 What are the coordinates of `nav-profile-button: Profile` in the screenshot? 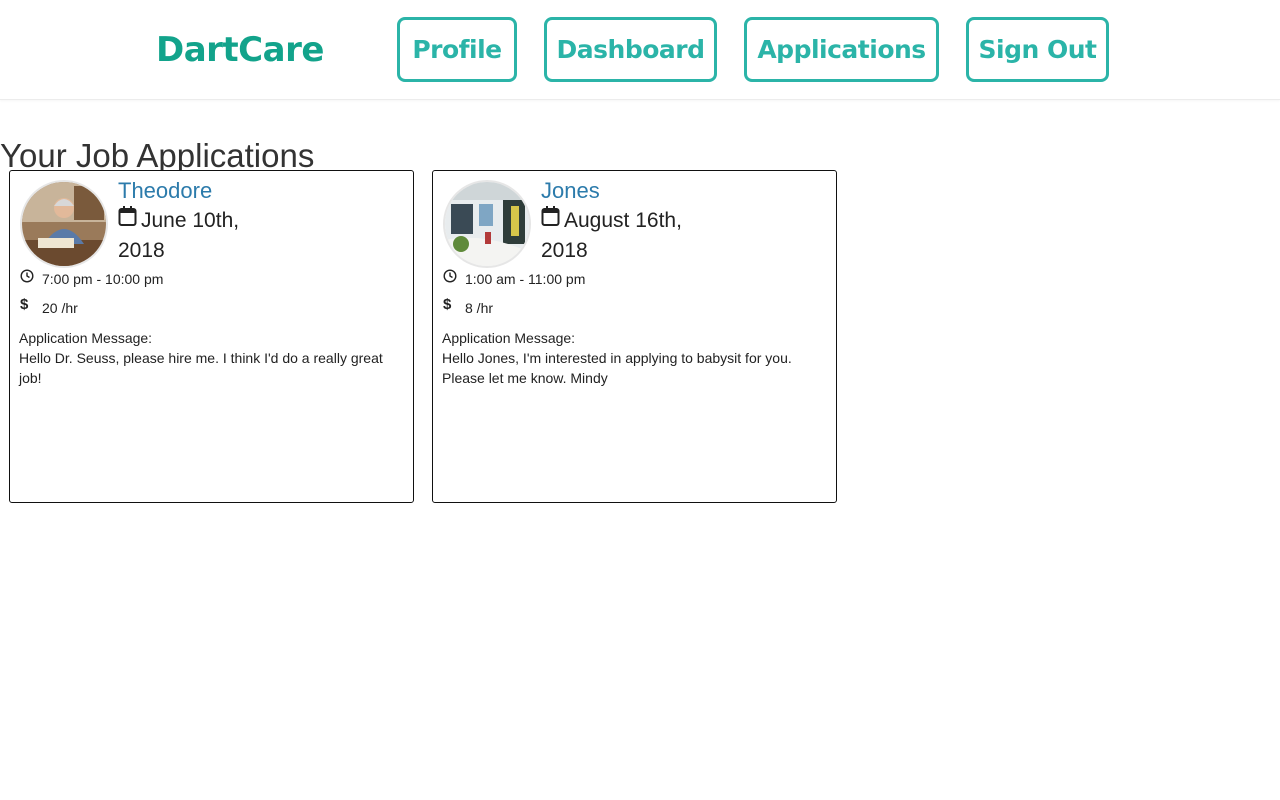 It's located at (457, 49).